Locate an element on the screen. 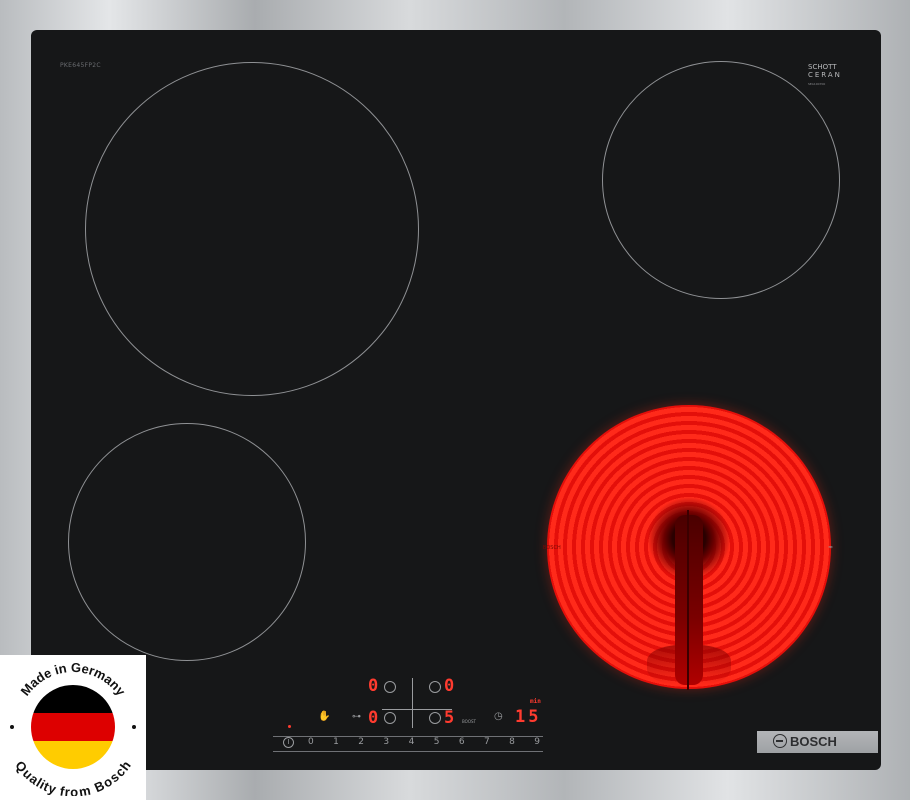 The width and height of the screenshot is (910, 800). slider-step-9: 9 is located at coordinates (537, 742).